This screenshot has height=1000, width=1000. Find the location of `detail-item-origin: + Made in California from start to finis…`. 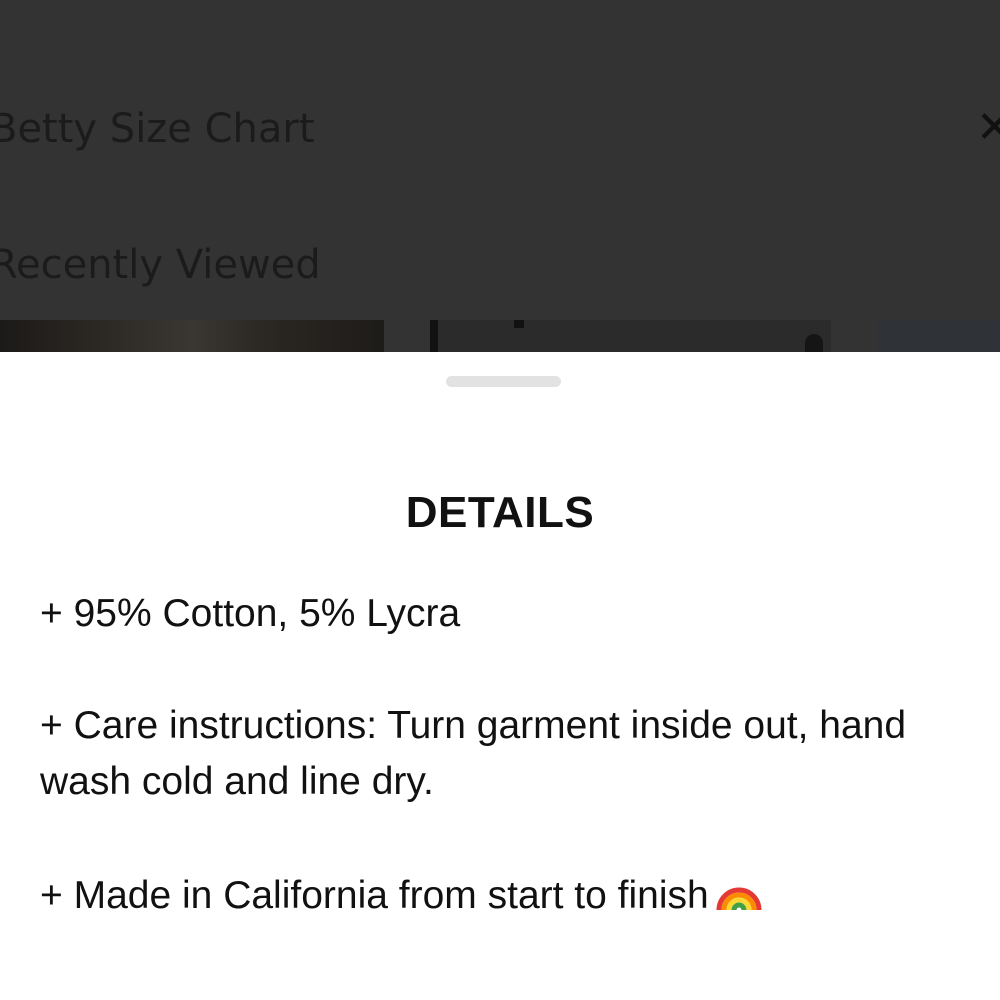

detail-item-origin: + Made in California from start to finis… is located at coordinates (490, 896).